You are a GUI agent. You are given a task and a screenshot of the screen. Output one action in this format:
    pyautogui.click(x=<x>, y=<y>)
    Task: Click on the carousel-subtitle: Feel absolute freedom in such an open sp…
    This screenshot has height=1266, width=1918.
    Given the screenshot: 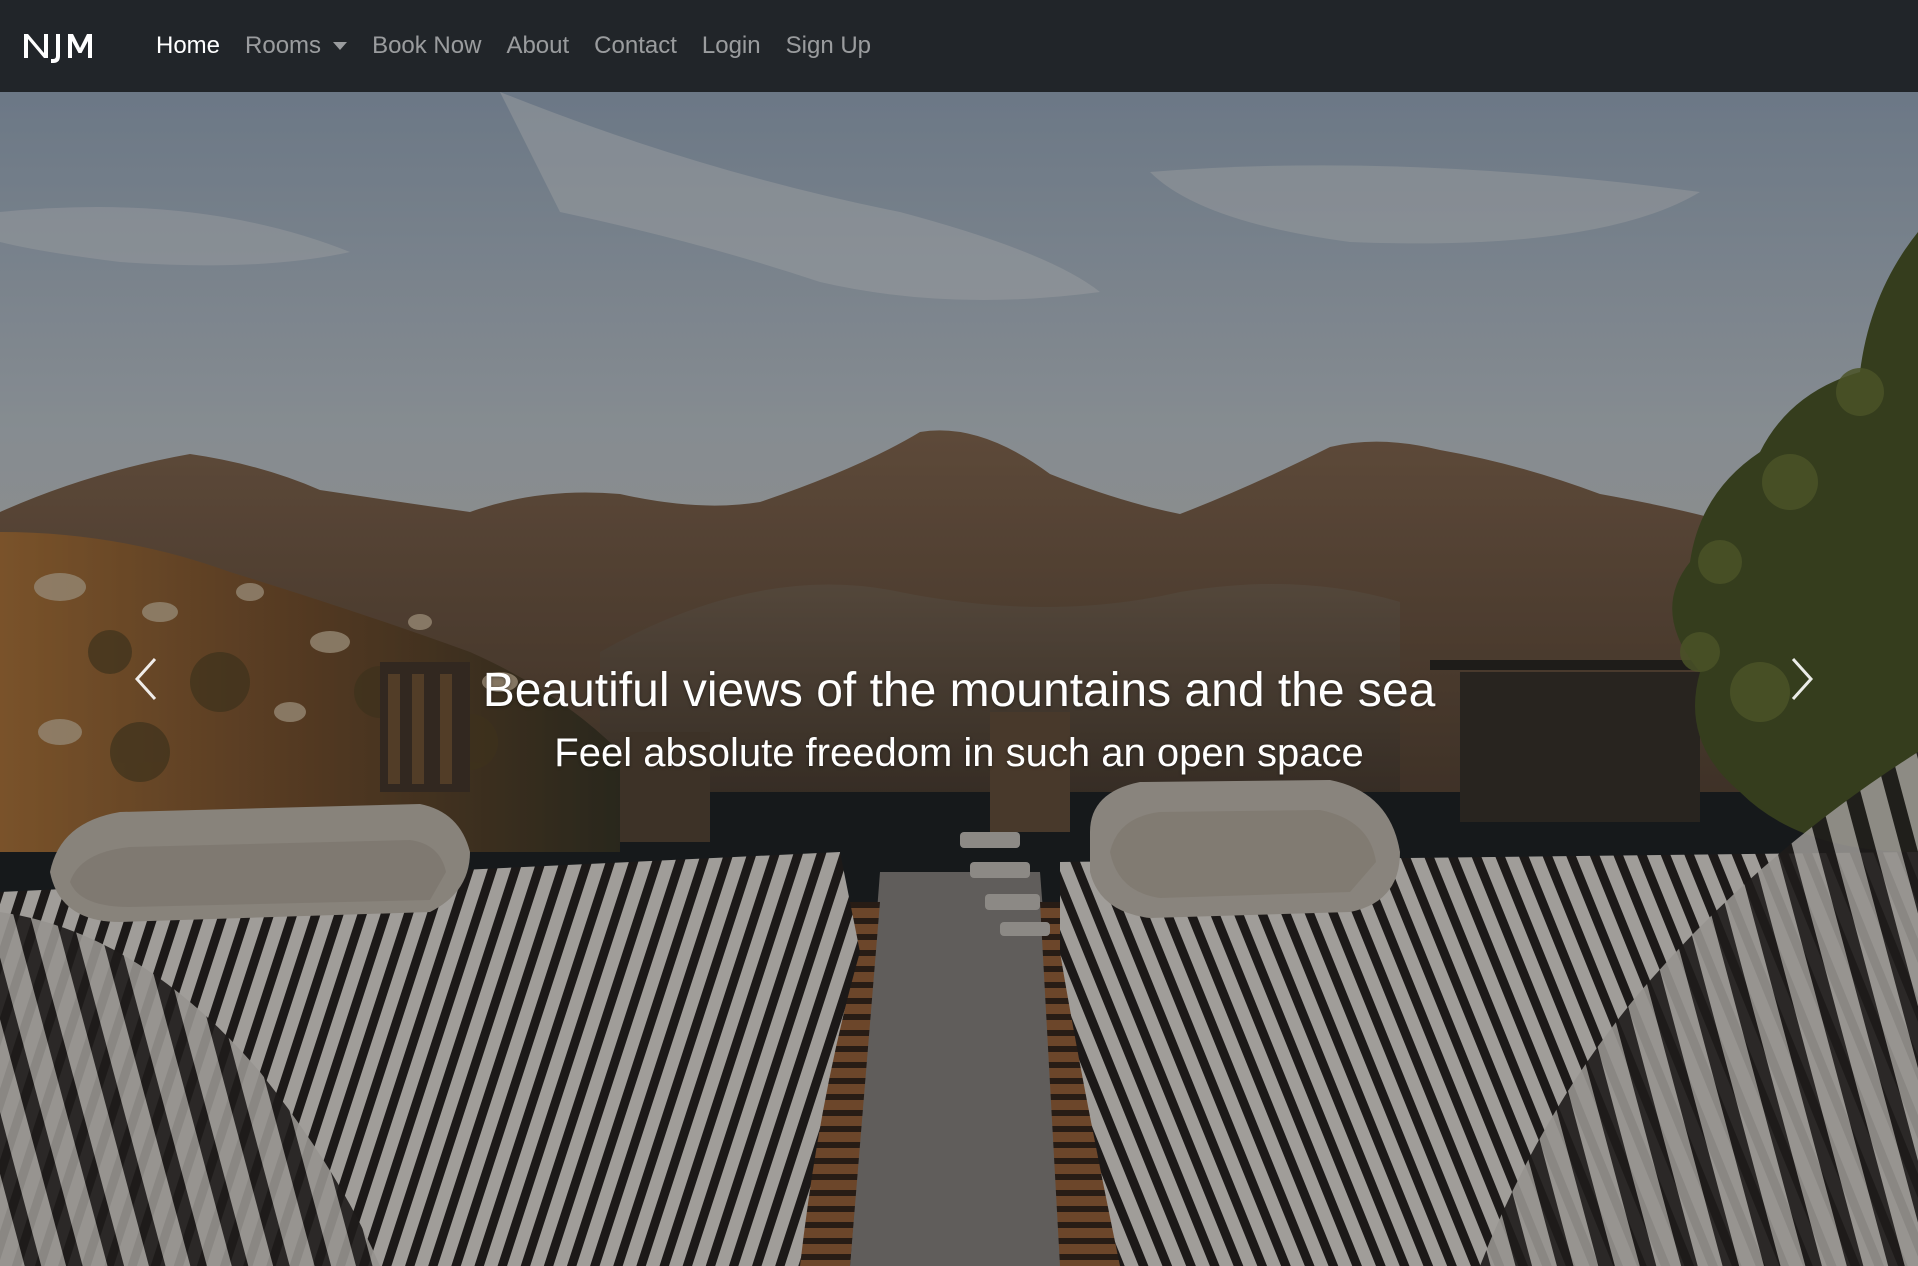 What is the action you would take?
    pyautogui.click(x=959, y=753)
    